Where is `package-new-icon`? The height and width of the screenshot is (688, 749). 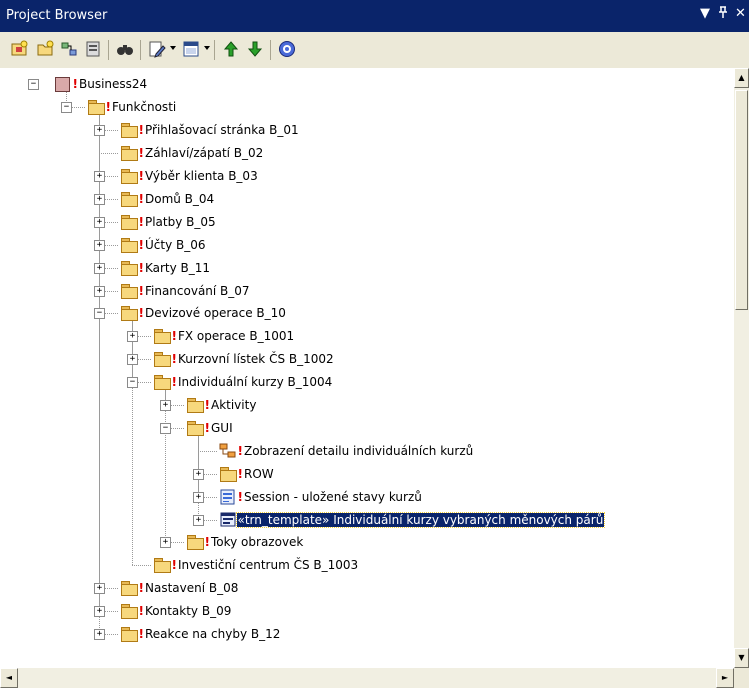
package-new-icon is located at coordinates (19, 48).